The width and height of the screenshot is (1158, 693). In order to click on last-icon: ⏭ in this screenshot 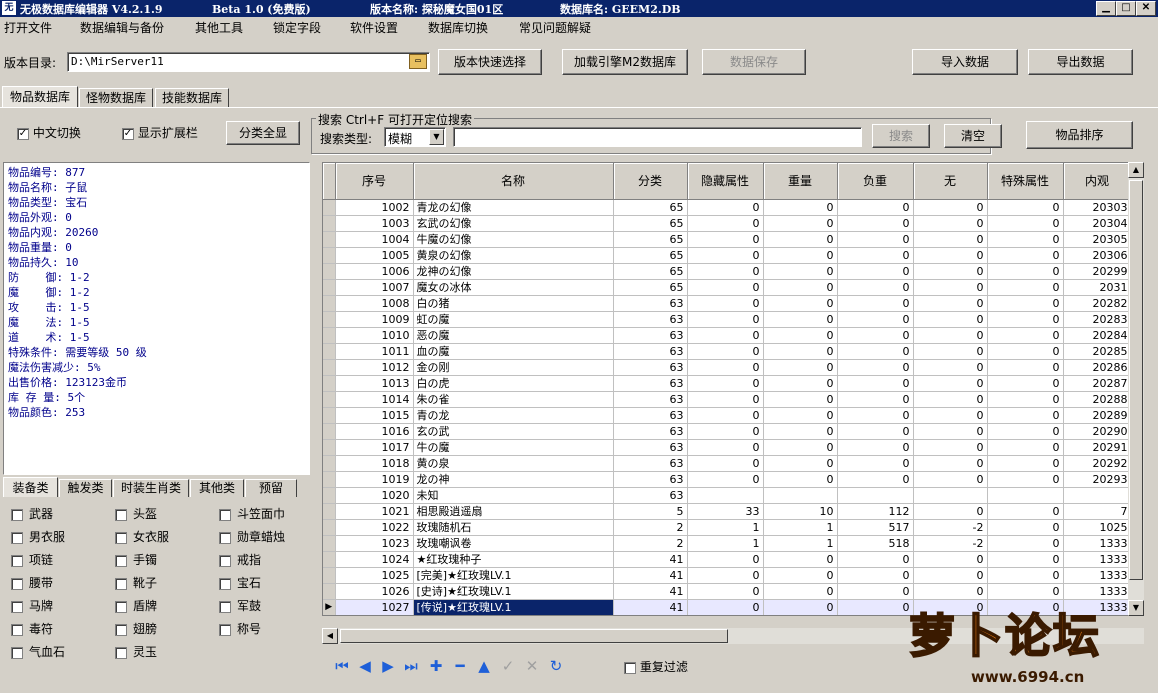, I will do `click(411, 666)`.